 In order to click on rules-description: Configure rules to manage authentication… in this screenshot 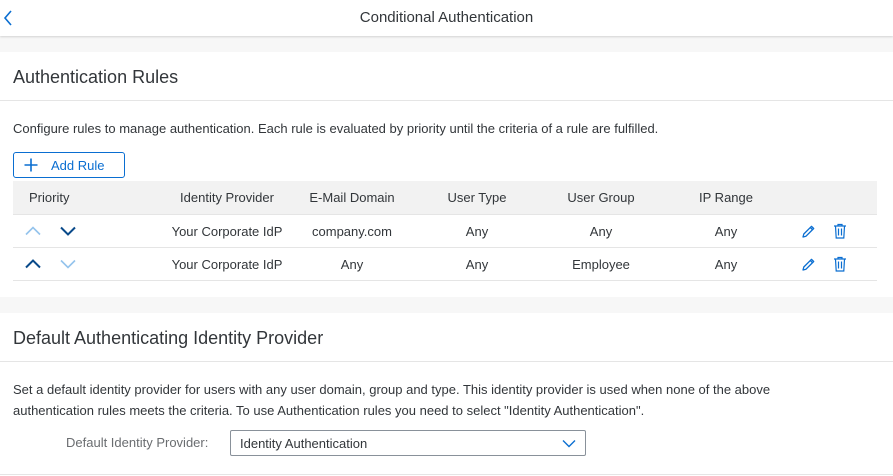, I will do `click(336, 128)`.